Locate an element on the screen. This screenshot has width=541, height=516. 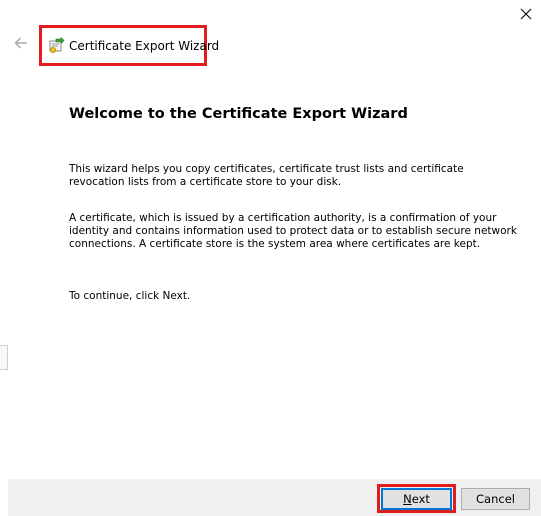
close-icon is located at coordinates (526, 14).